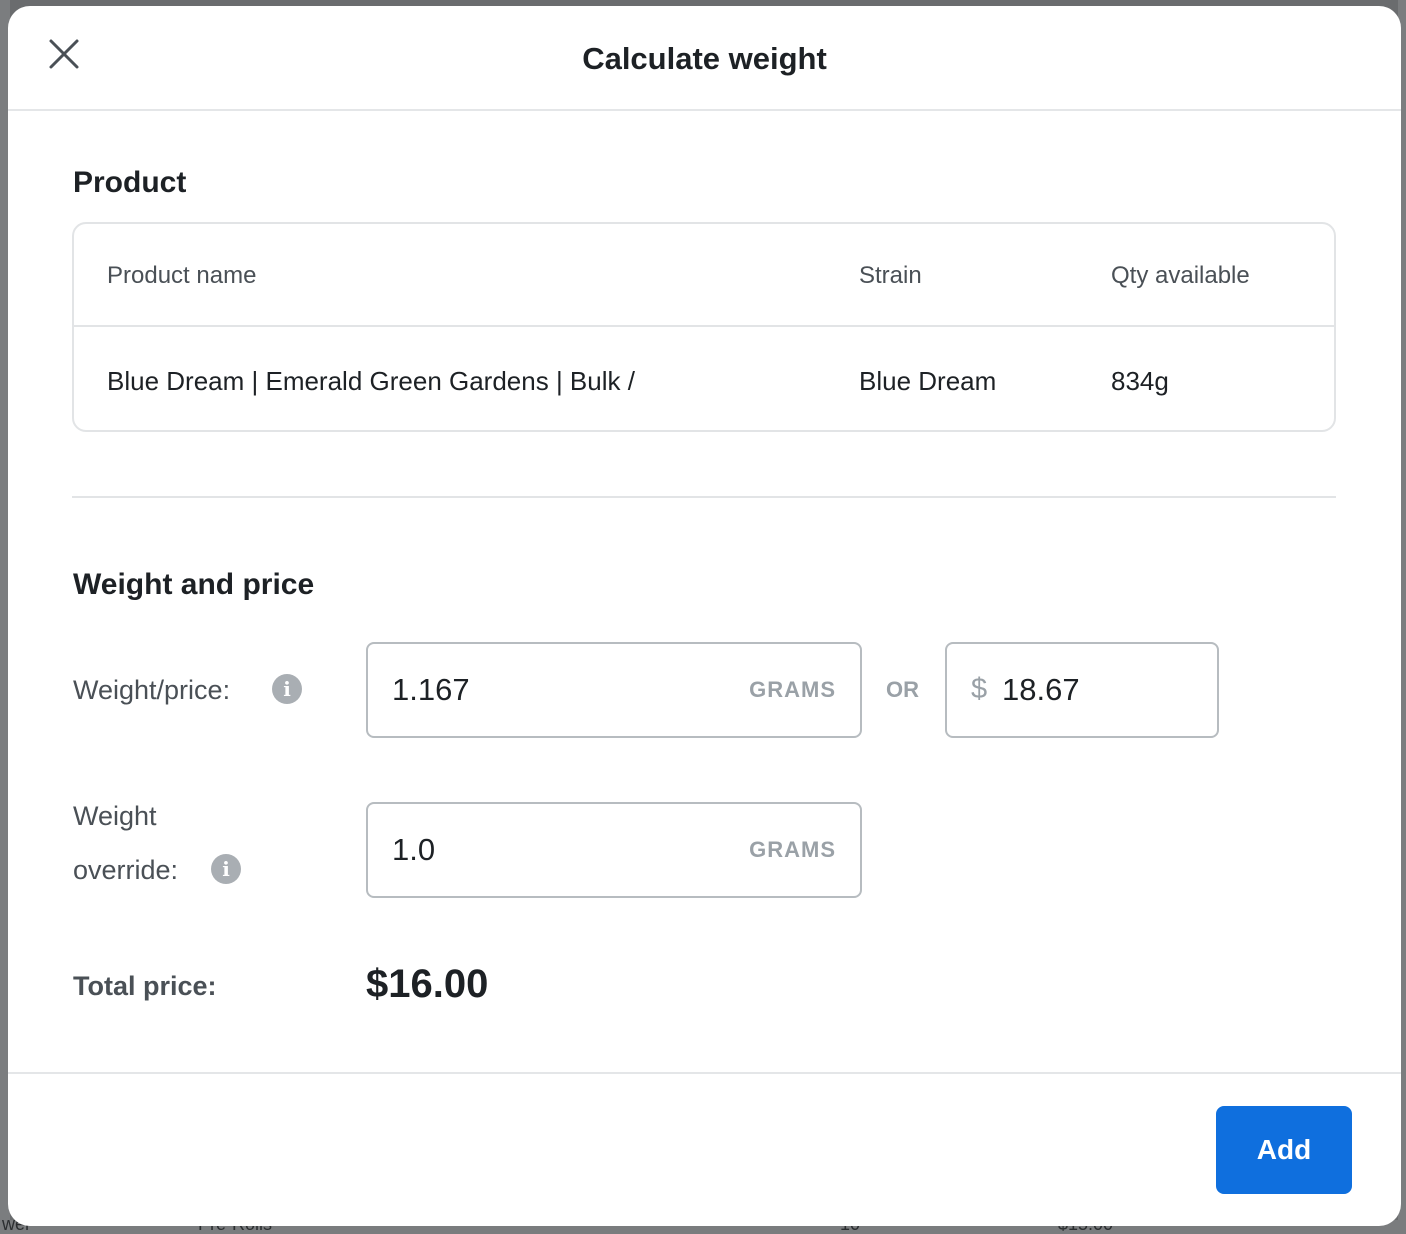 The image size is (1406, 1234). What do you see at coordinates (614, 690) in the screenshot?
I see `weight-input: 1.167 GRAMS` at bounding box center [614, 690].